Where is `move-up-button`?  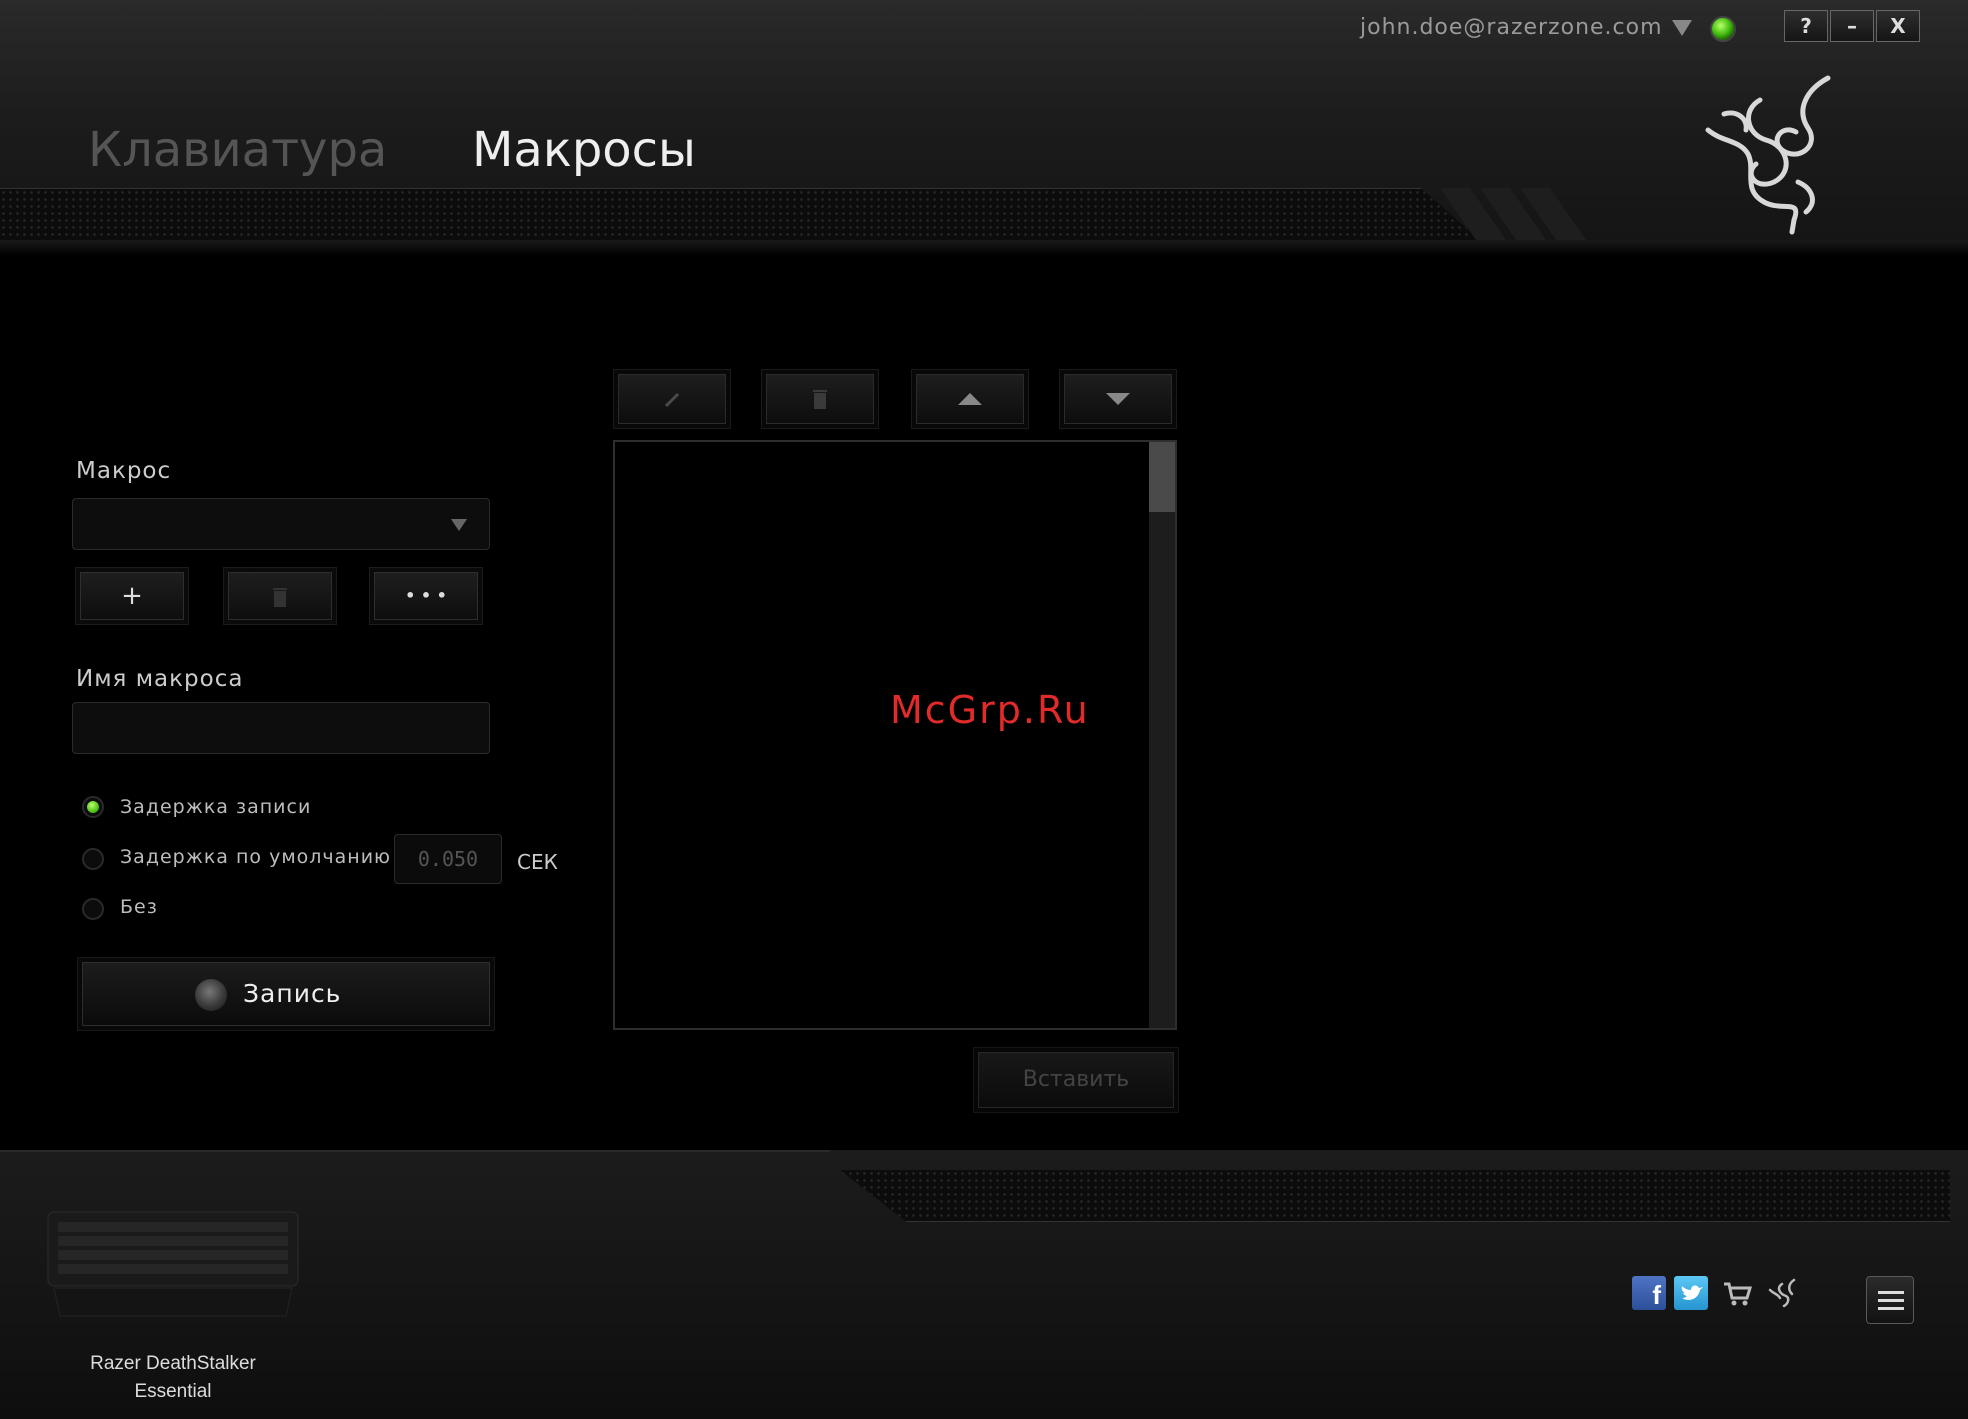 move-up-button is located at coordinates (970, 399).